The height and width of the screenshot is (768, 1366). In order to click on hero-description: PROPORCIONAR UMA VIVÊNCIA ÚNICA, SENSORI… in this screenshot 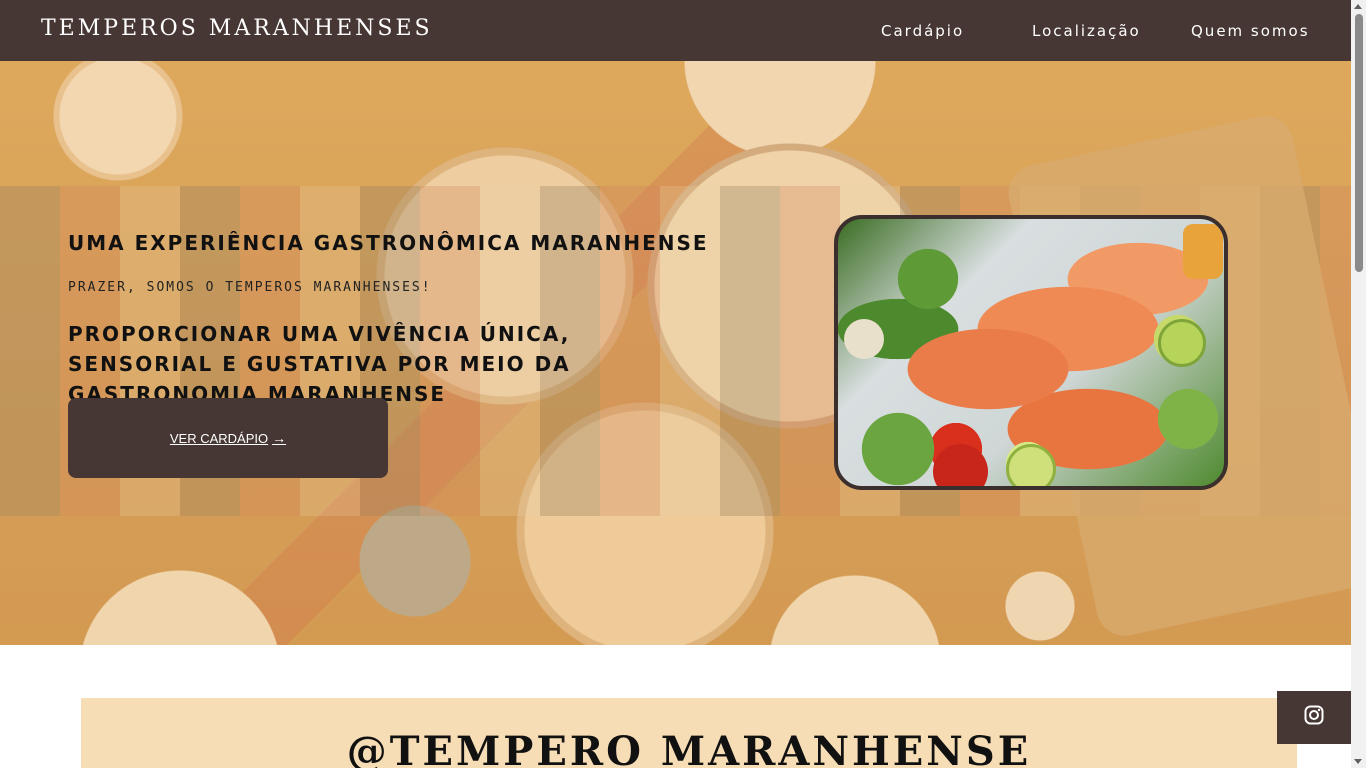, I will do `click(319, 364)`.